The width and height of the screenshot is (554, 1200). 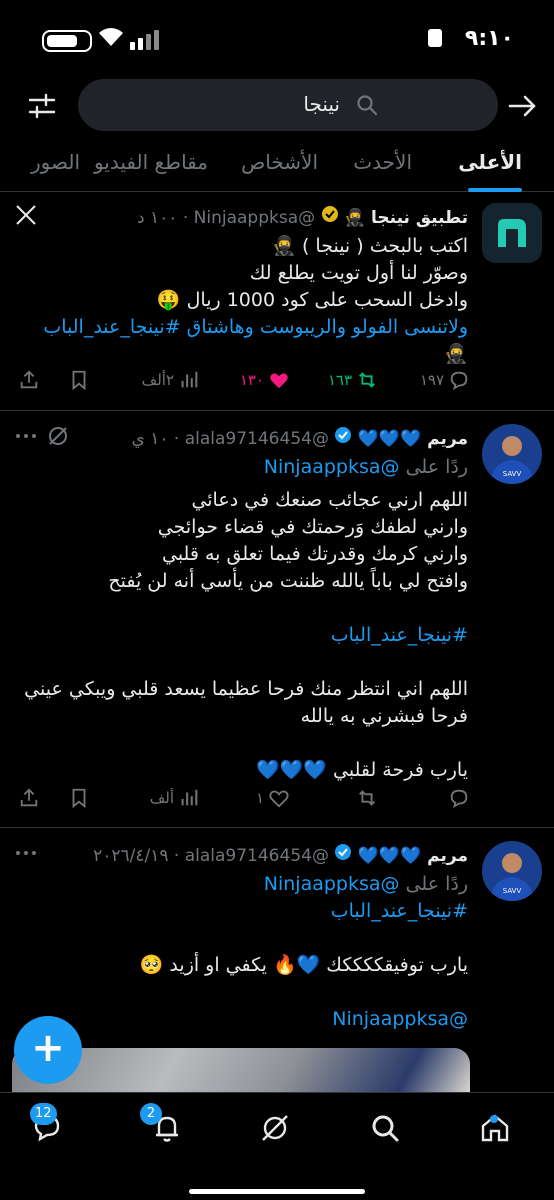 I want to click on tab-photos: الصور, so click(x=55, y=162).